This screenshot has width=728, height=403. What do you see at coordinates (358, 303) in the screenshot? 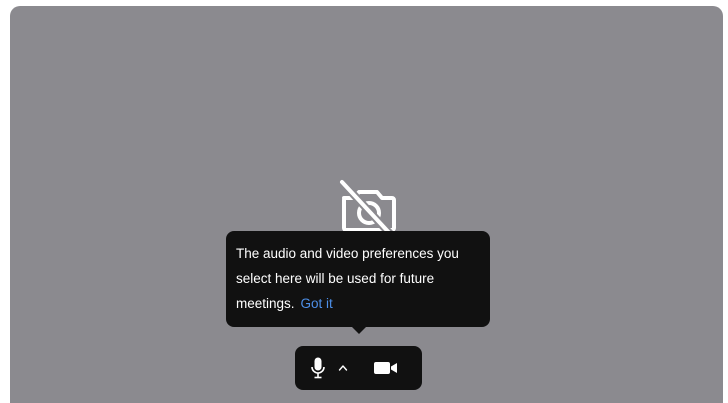
I see `tooltip-text-line-3: meetings. Got it` at bounding box center [358, 303].